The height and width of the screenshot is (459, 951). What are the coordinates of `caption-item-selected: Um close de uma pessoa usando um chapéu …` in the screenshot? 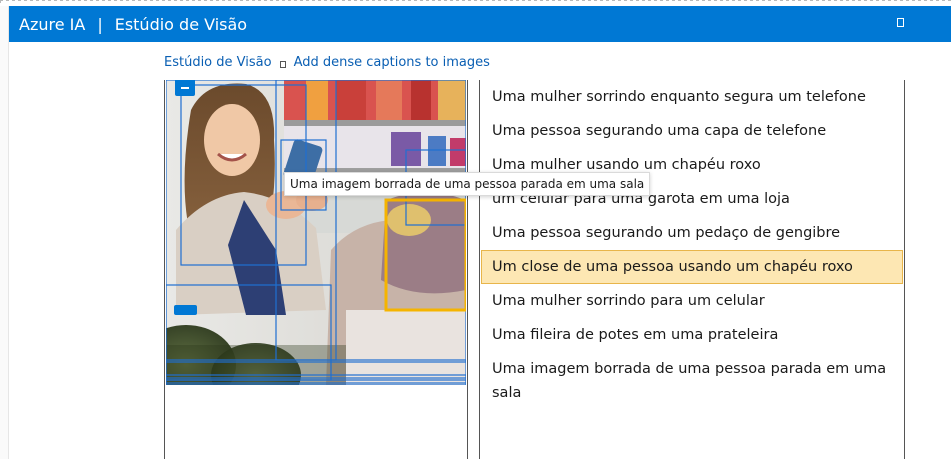 It's located at (692, 267).